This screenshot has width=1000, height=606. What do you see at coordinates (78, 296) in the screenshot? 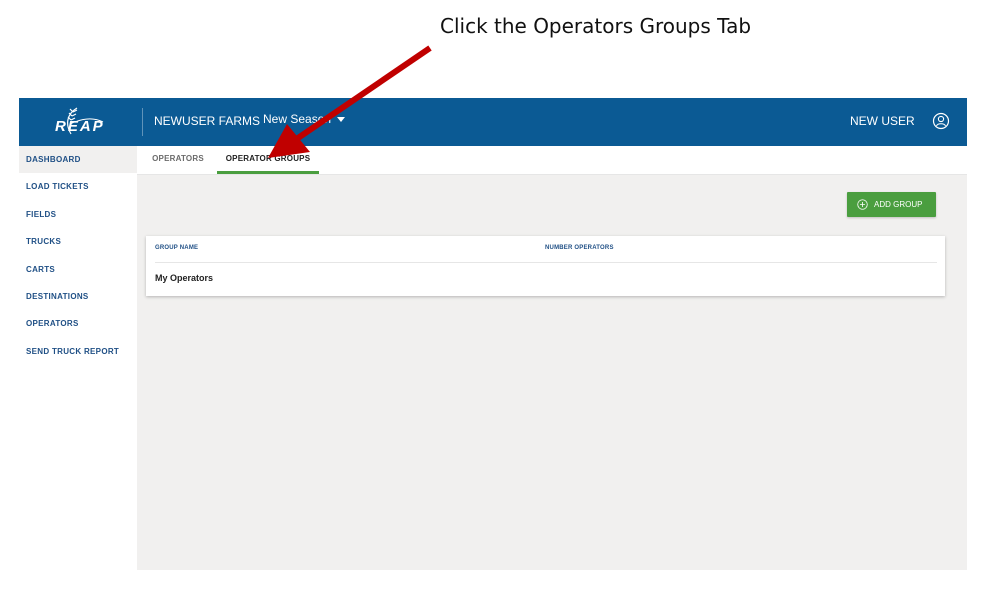
I see `sidebar-item-destinations: DESTINATIONS` at bounding box center [78, 296].